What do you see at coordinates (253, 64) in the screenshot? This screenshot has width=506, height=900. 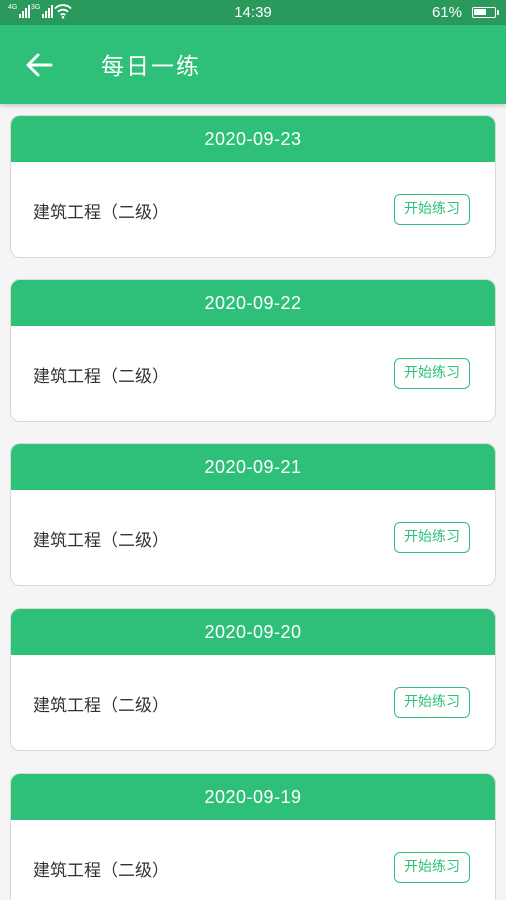 I see `app-bar: 每日一练` at bounding box center [253, 64].